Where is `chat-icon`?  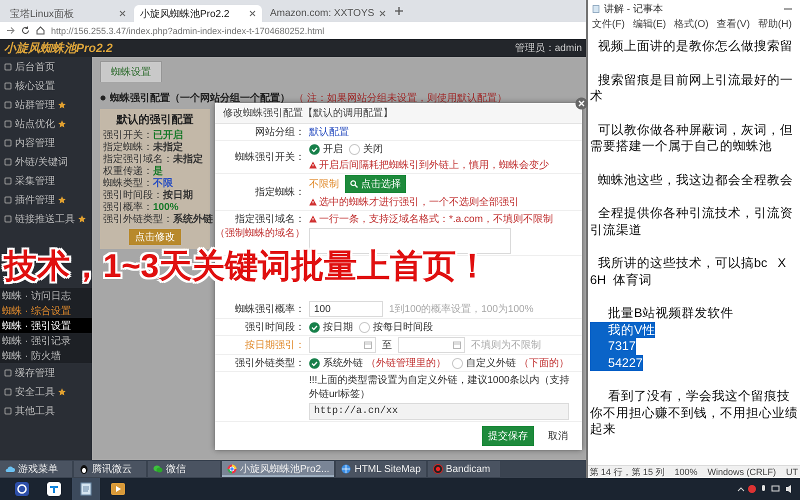
chat-icon is located at coordinates (158, 469).